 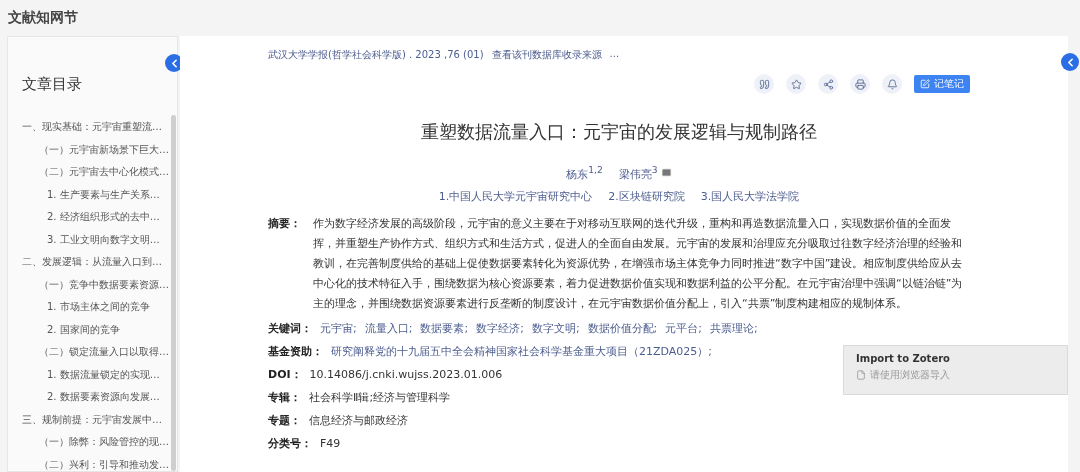 What do you see at coordinates (284, 397) in the screenshot?
I see `field-label: 专辑：` at bounding box center [284, 397].